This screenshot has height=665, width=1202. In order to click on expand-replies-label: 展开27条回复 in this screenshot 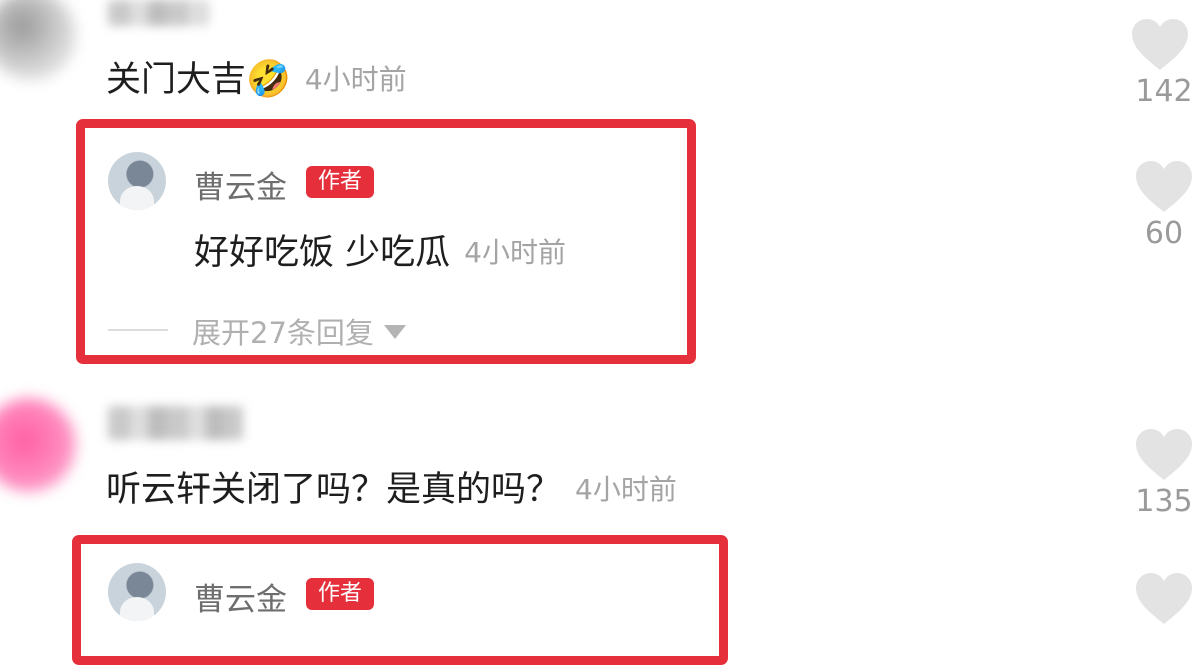, I will do `click(283, 333)`.